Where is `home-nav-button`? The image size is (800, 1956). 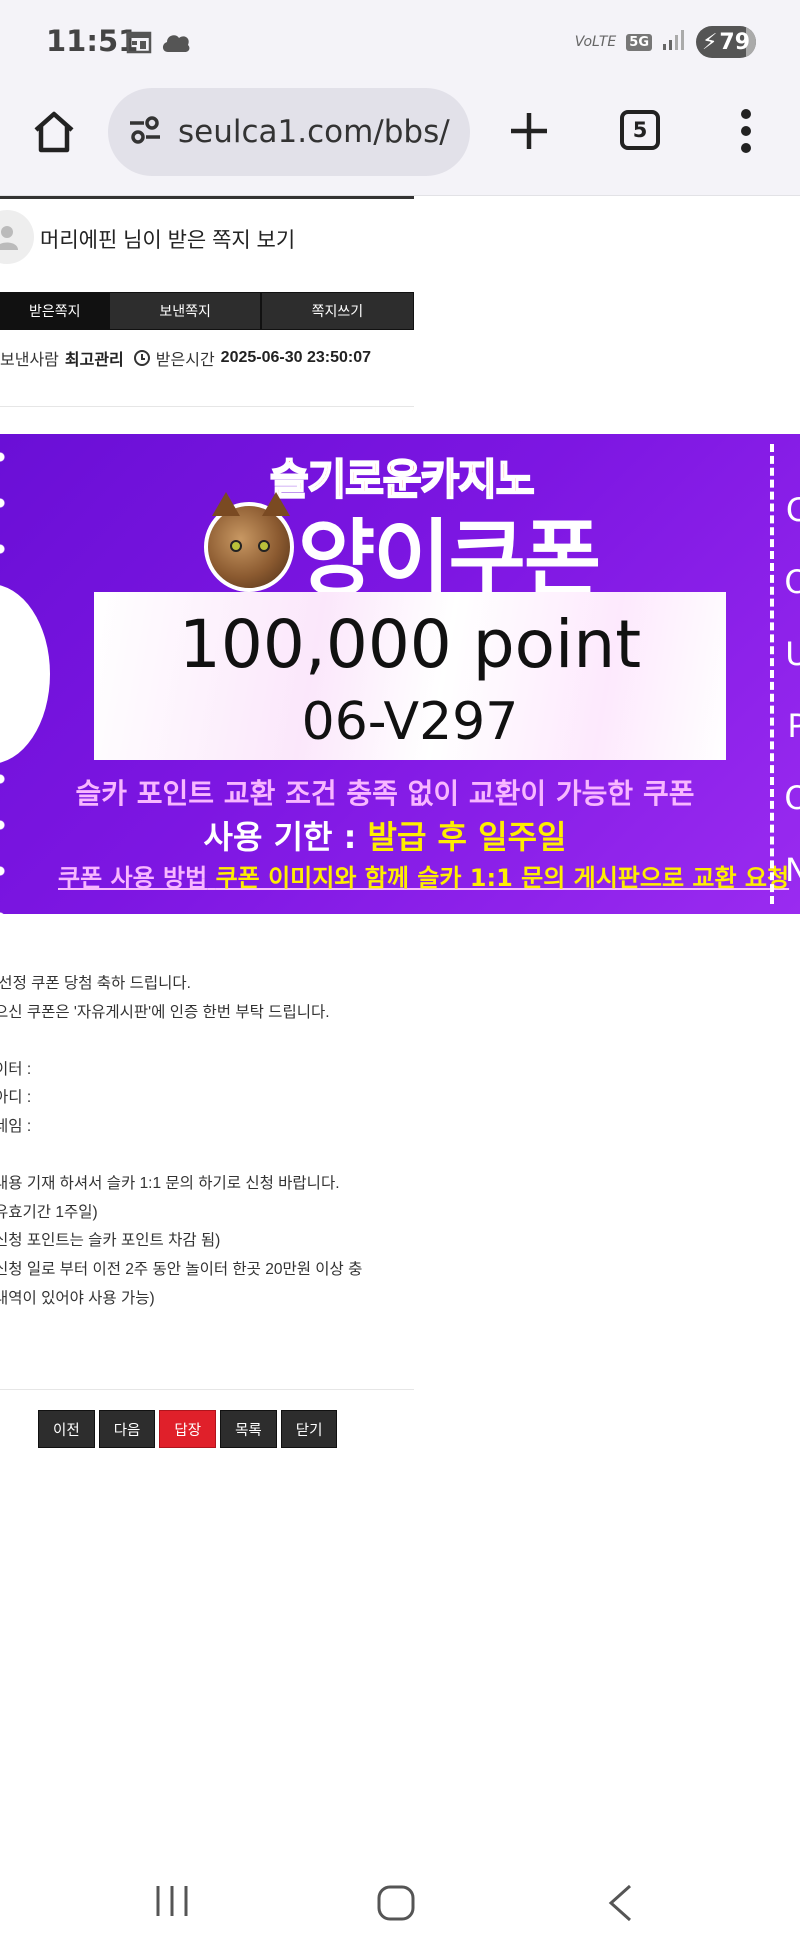 home-nav-button is located at coordinates (396, 1905).